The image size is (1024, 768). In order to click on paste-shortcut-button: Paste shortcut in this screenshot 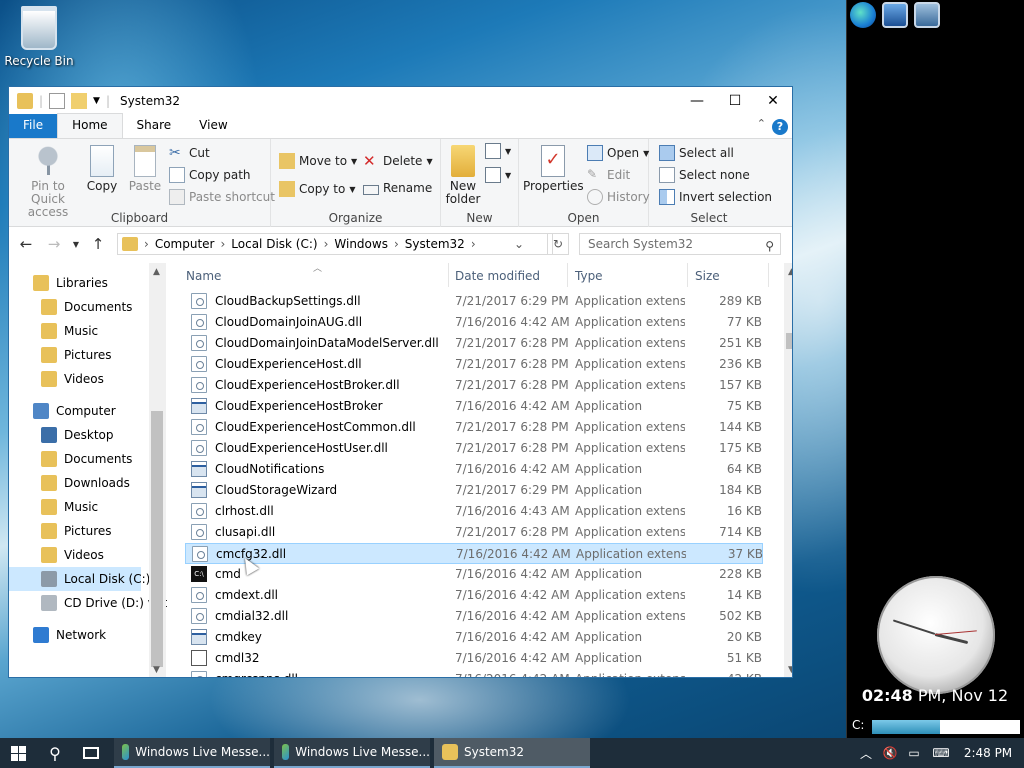, I will do `click(222, 197)`.